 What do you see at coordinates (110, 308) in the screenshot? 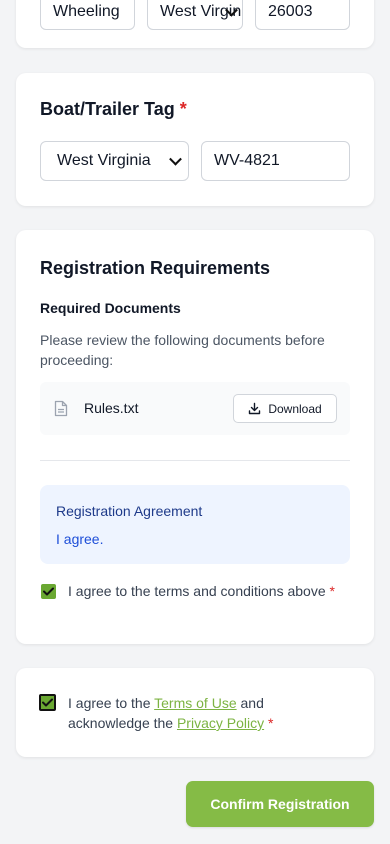
I see `documents-heading: Required Documents` at bounding box center [110, 308].